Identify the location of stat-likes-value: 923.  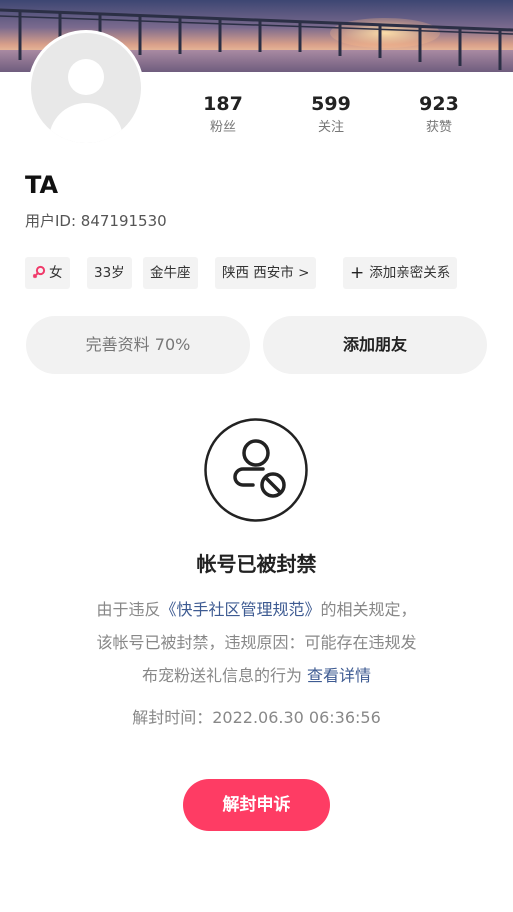
(439, 104).